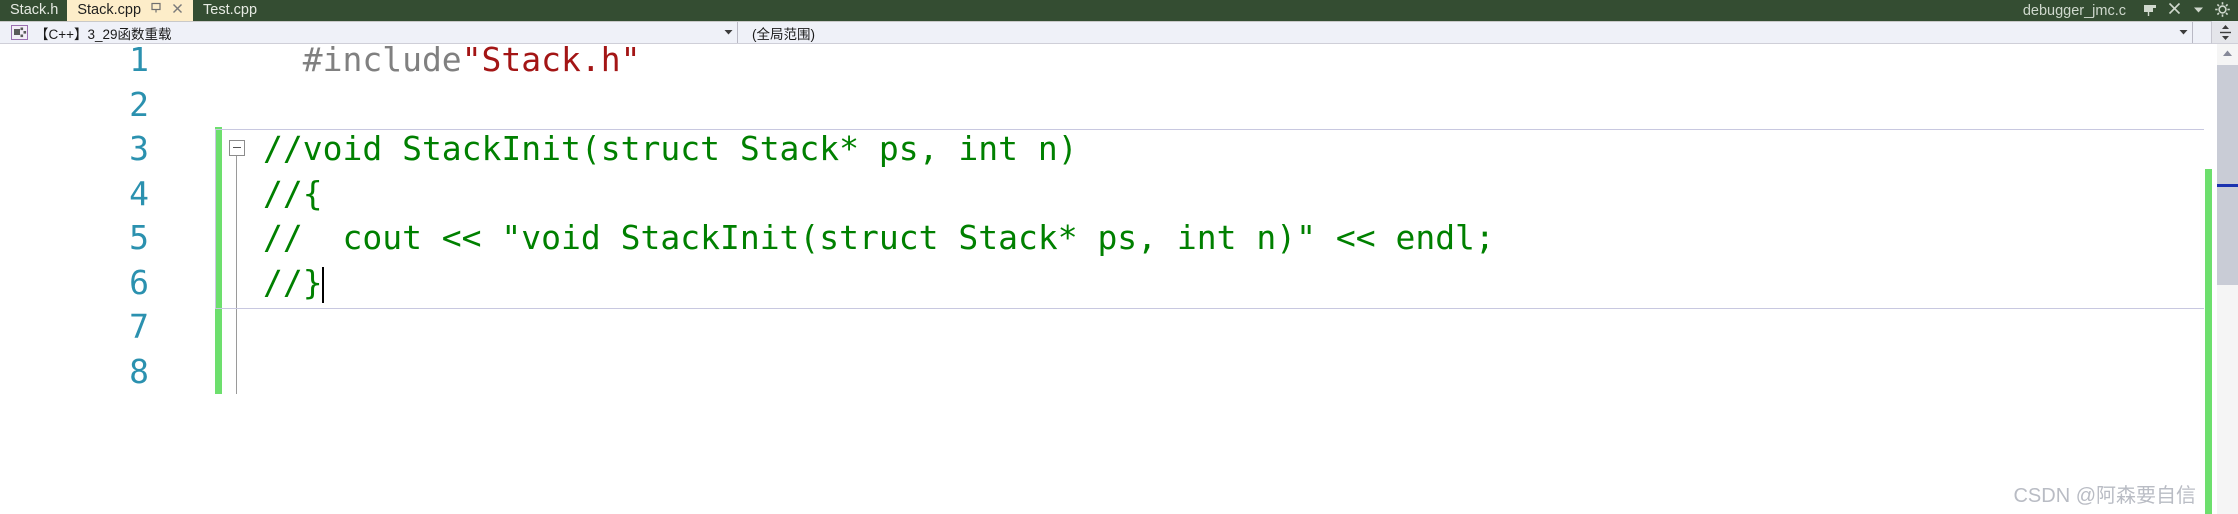  Describe the element at coordinates (107, 63) in the screenshot. I see `line-number-row: 1` at that location.